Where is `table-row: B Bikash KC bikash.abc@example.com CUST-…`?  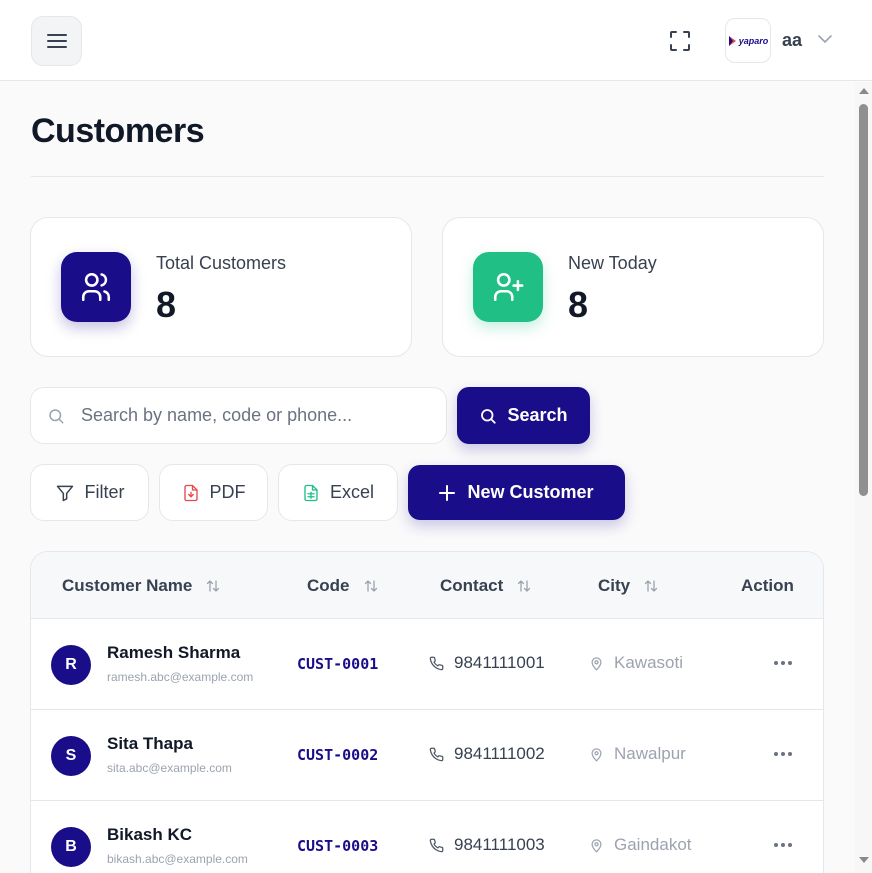 table-row: B Bikash KC bikash.abc@example.com CUST-… is located at coordinates (427, 837).